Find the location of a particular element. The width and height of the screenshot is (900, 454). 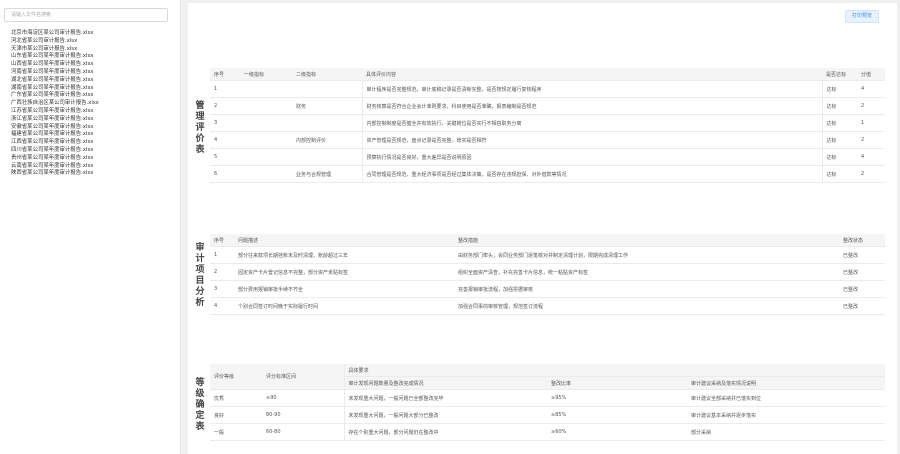

file-item: 江苏省某公司某年度审计报告.xlsx is located at coordinates (55, 112).